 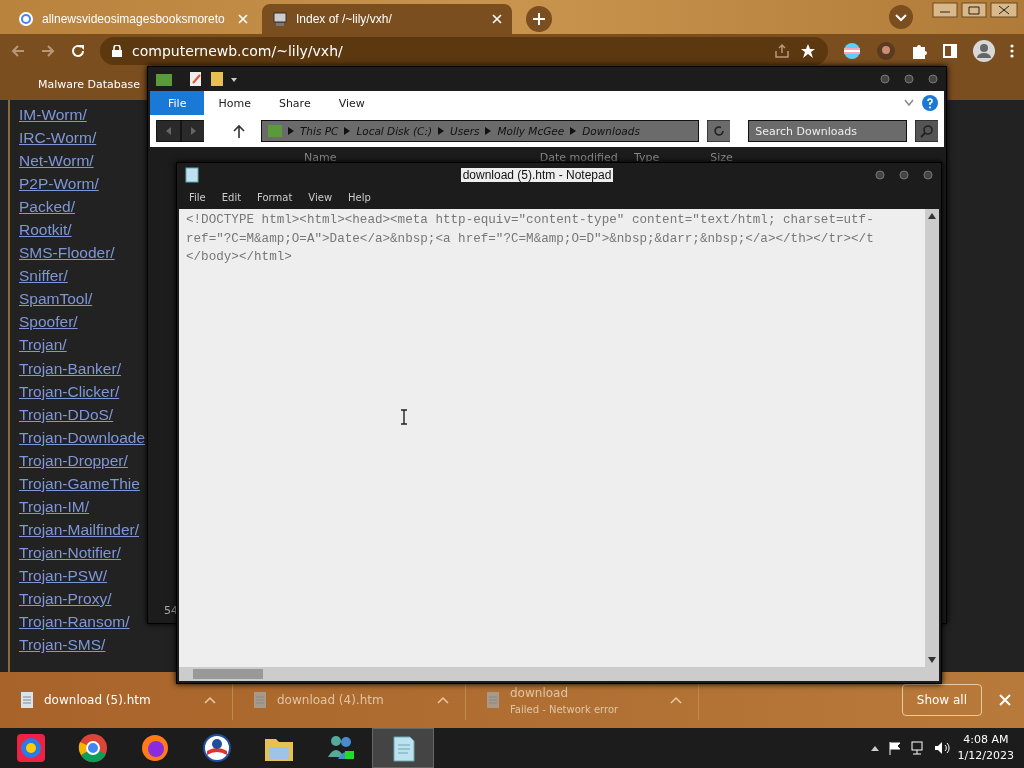 I want to click on directory-link: Trojan-Clicker/, so click(x=69, y=391).